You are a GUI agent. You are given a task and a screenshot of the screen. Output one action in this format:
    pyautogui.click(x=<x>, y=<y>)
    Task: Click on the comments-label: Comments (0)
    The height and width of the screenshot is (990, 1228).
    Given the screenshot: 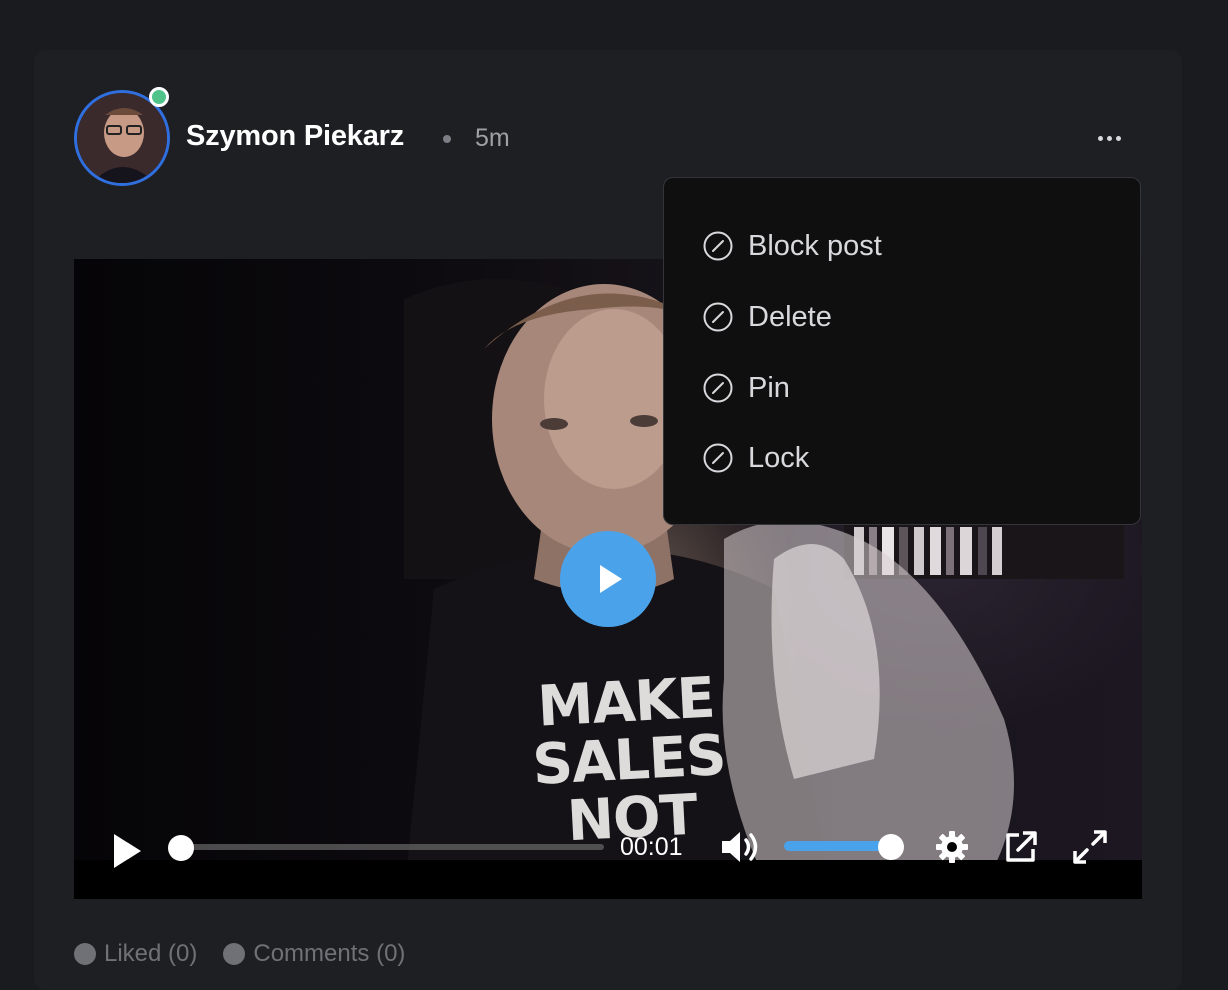 What is the action you would take?
    pyautogui.click(x=329, y=953)
    